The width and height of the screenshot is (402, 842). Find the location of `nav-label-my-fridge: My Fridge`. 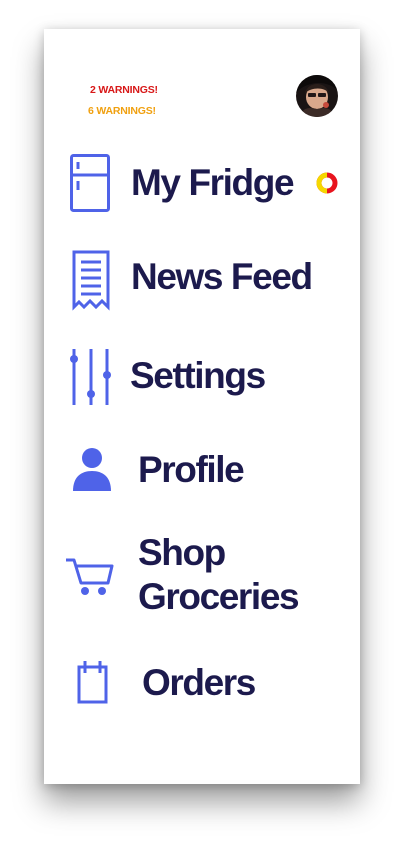

nav-label-my-fridge: My Fridge is located at coordinates (213, 182).